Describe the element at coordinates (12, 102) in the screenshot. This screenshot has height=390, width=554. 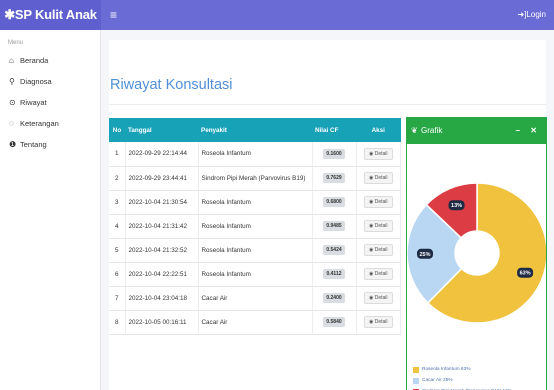
I see `history-icon: ⊙` at that location.